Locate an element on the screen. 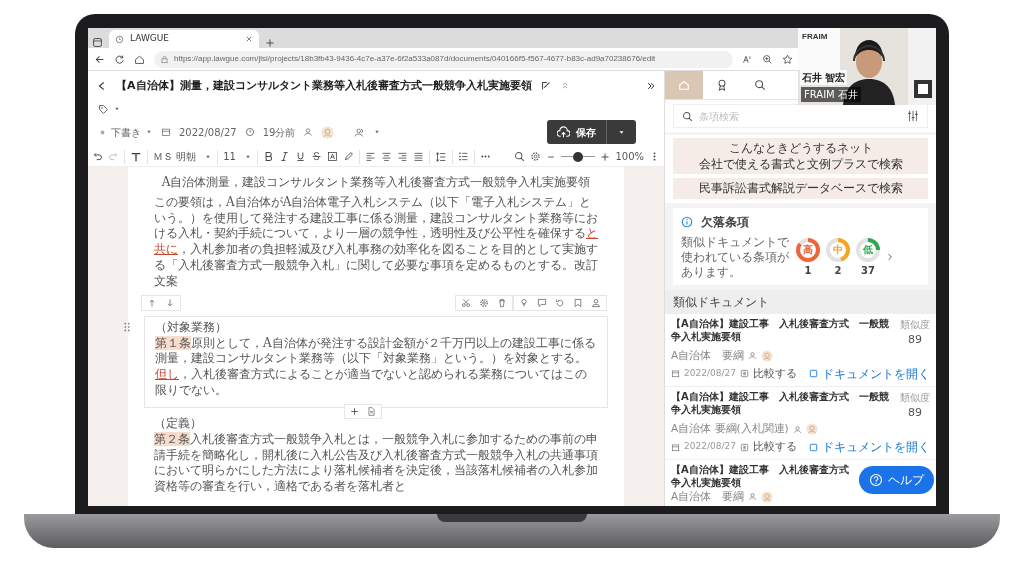 This screenshot has width=1024, height=576. document-tags: A自治体 要綱(入札関連) is located at coordinates (730, 429).